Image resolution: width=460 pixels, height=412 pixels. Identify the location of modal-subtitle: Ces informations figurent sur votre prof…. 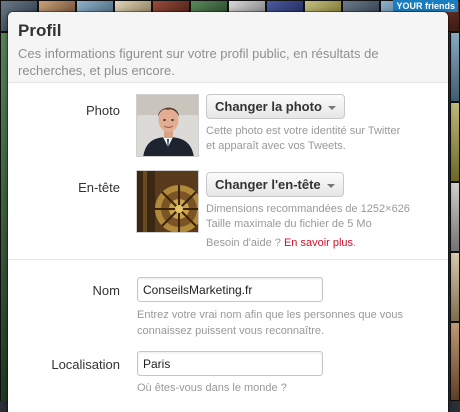
(198, 62).